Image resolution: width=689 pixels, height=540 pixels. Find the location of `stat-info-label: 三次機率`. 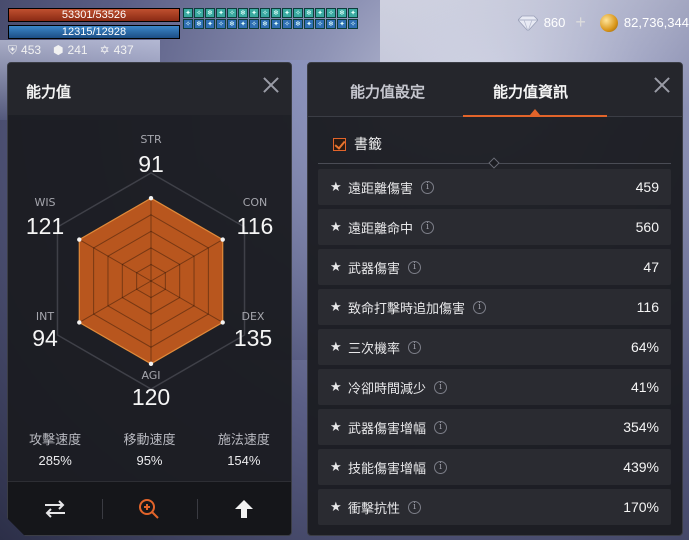

stat-info-label: 三次機率 is located at coordinates (374, 349).